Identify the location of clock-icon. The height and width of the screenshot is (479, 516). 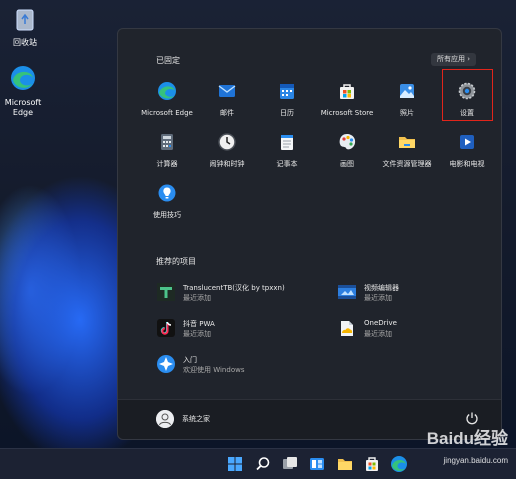
(227, 142).